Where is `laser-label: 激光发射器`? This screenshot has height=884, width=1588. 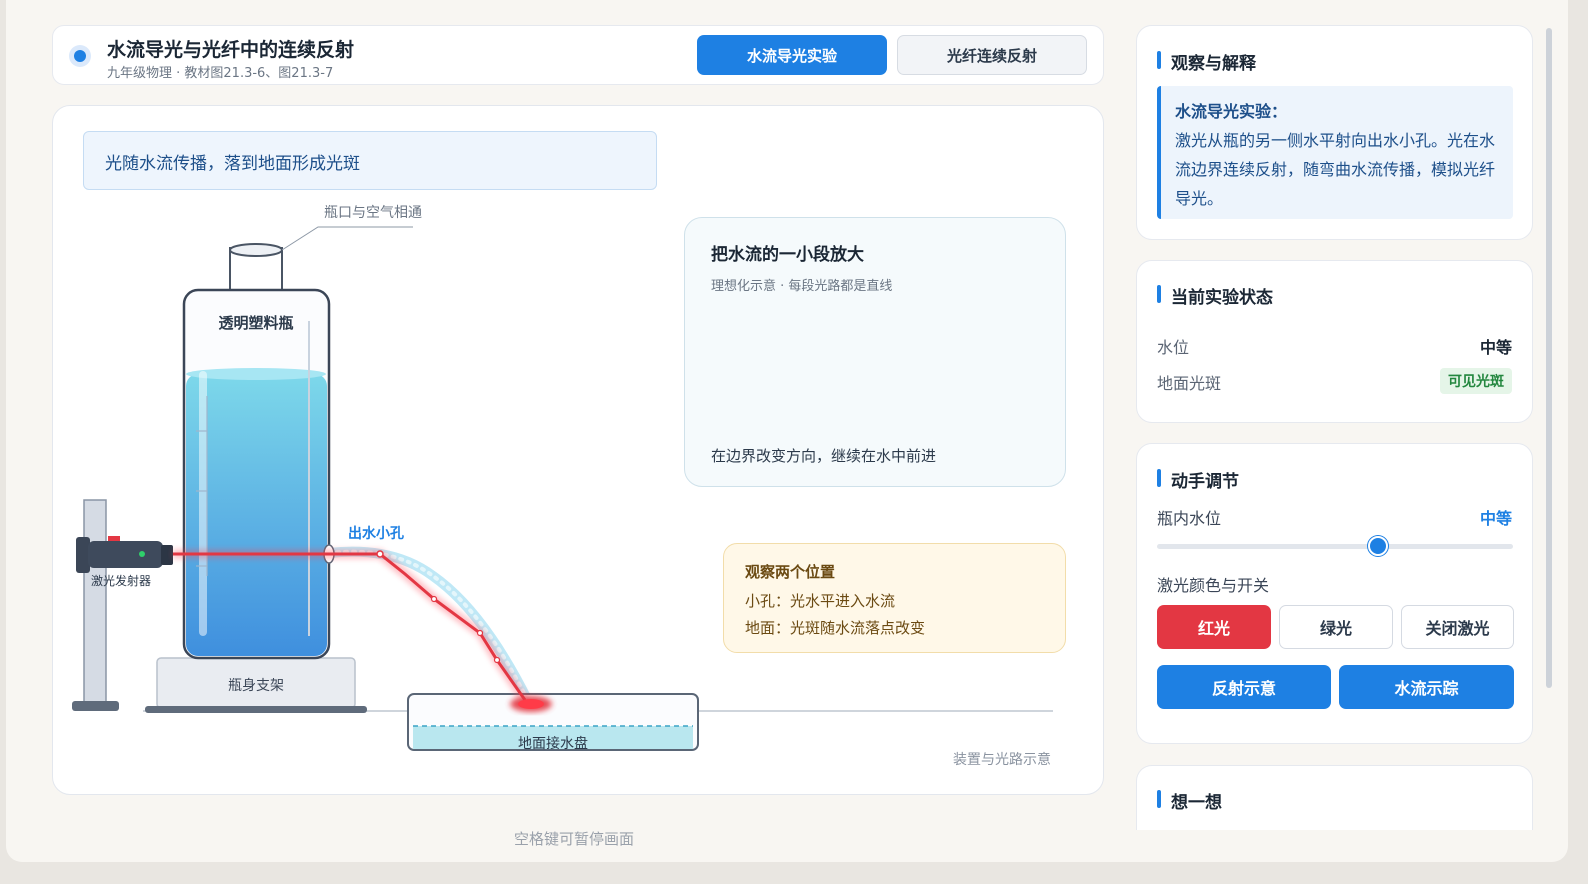
laser-label: 激光发射器 is located at coordinates (121, 580).